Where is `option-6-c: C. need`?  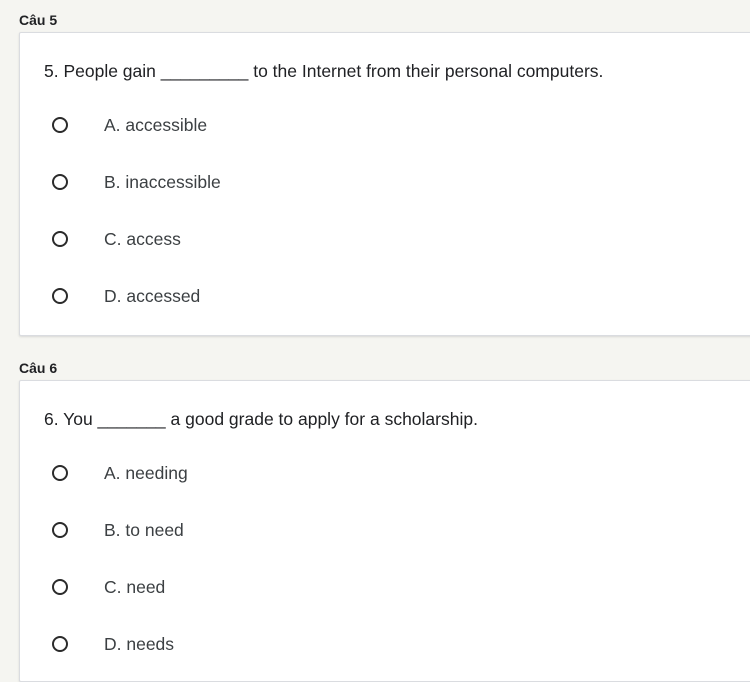
option-6-c: C. need is located at coordinates (108, 587).